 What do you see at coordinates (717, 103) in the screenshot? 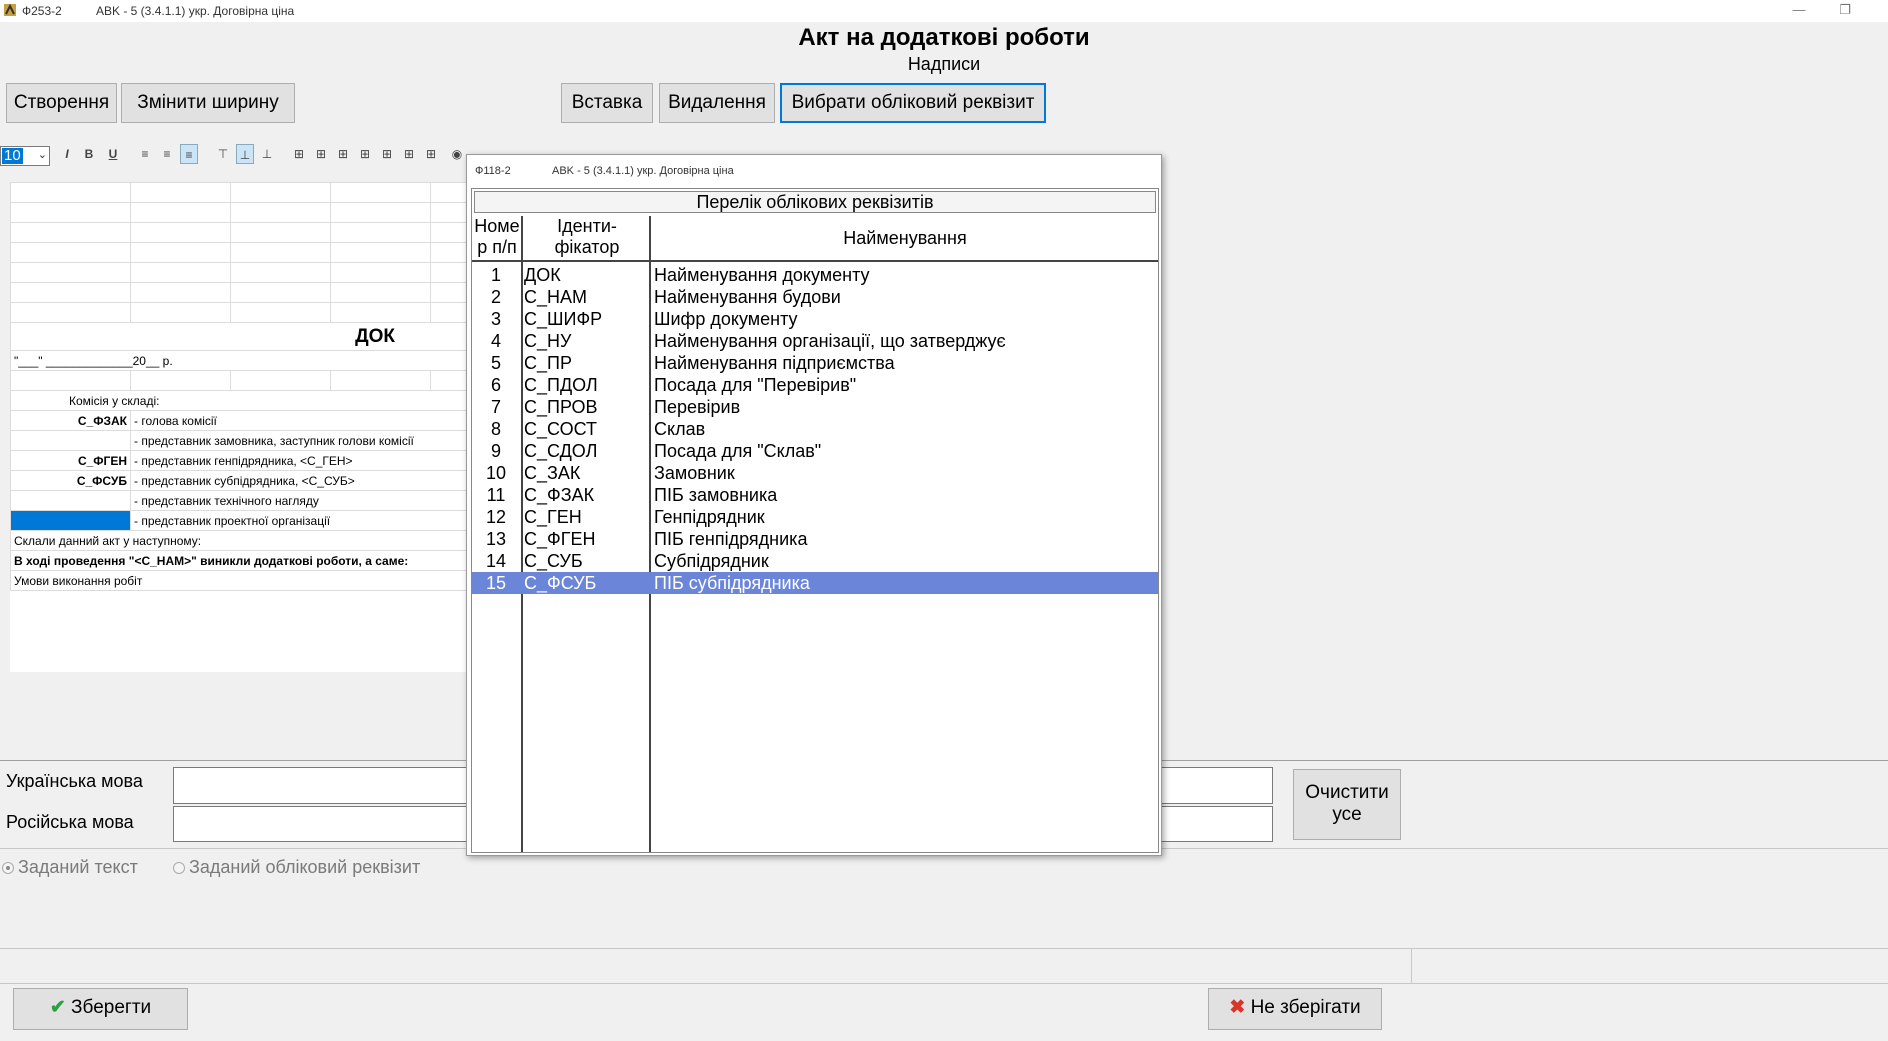
I see `delete-button: Видалення` at bounding box center [717, 103].